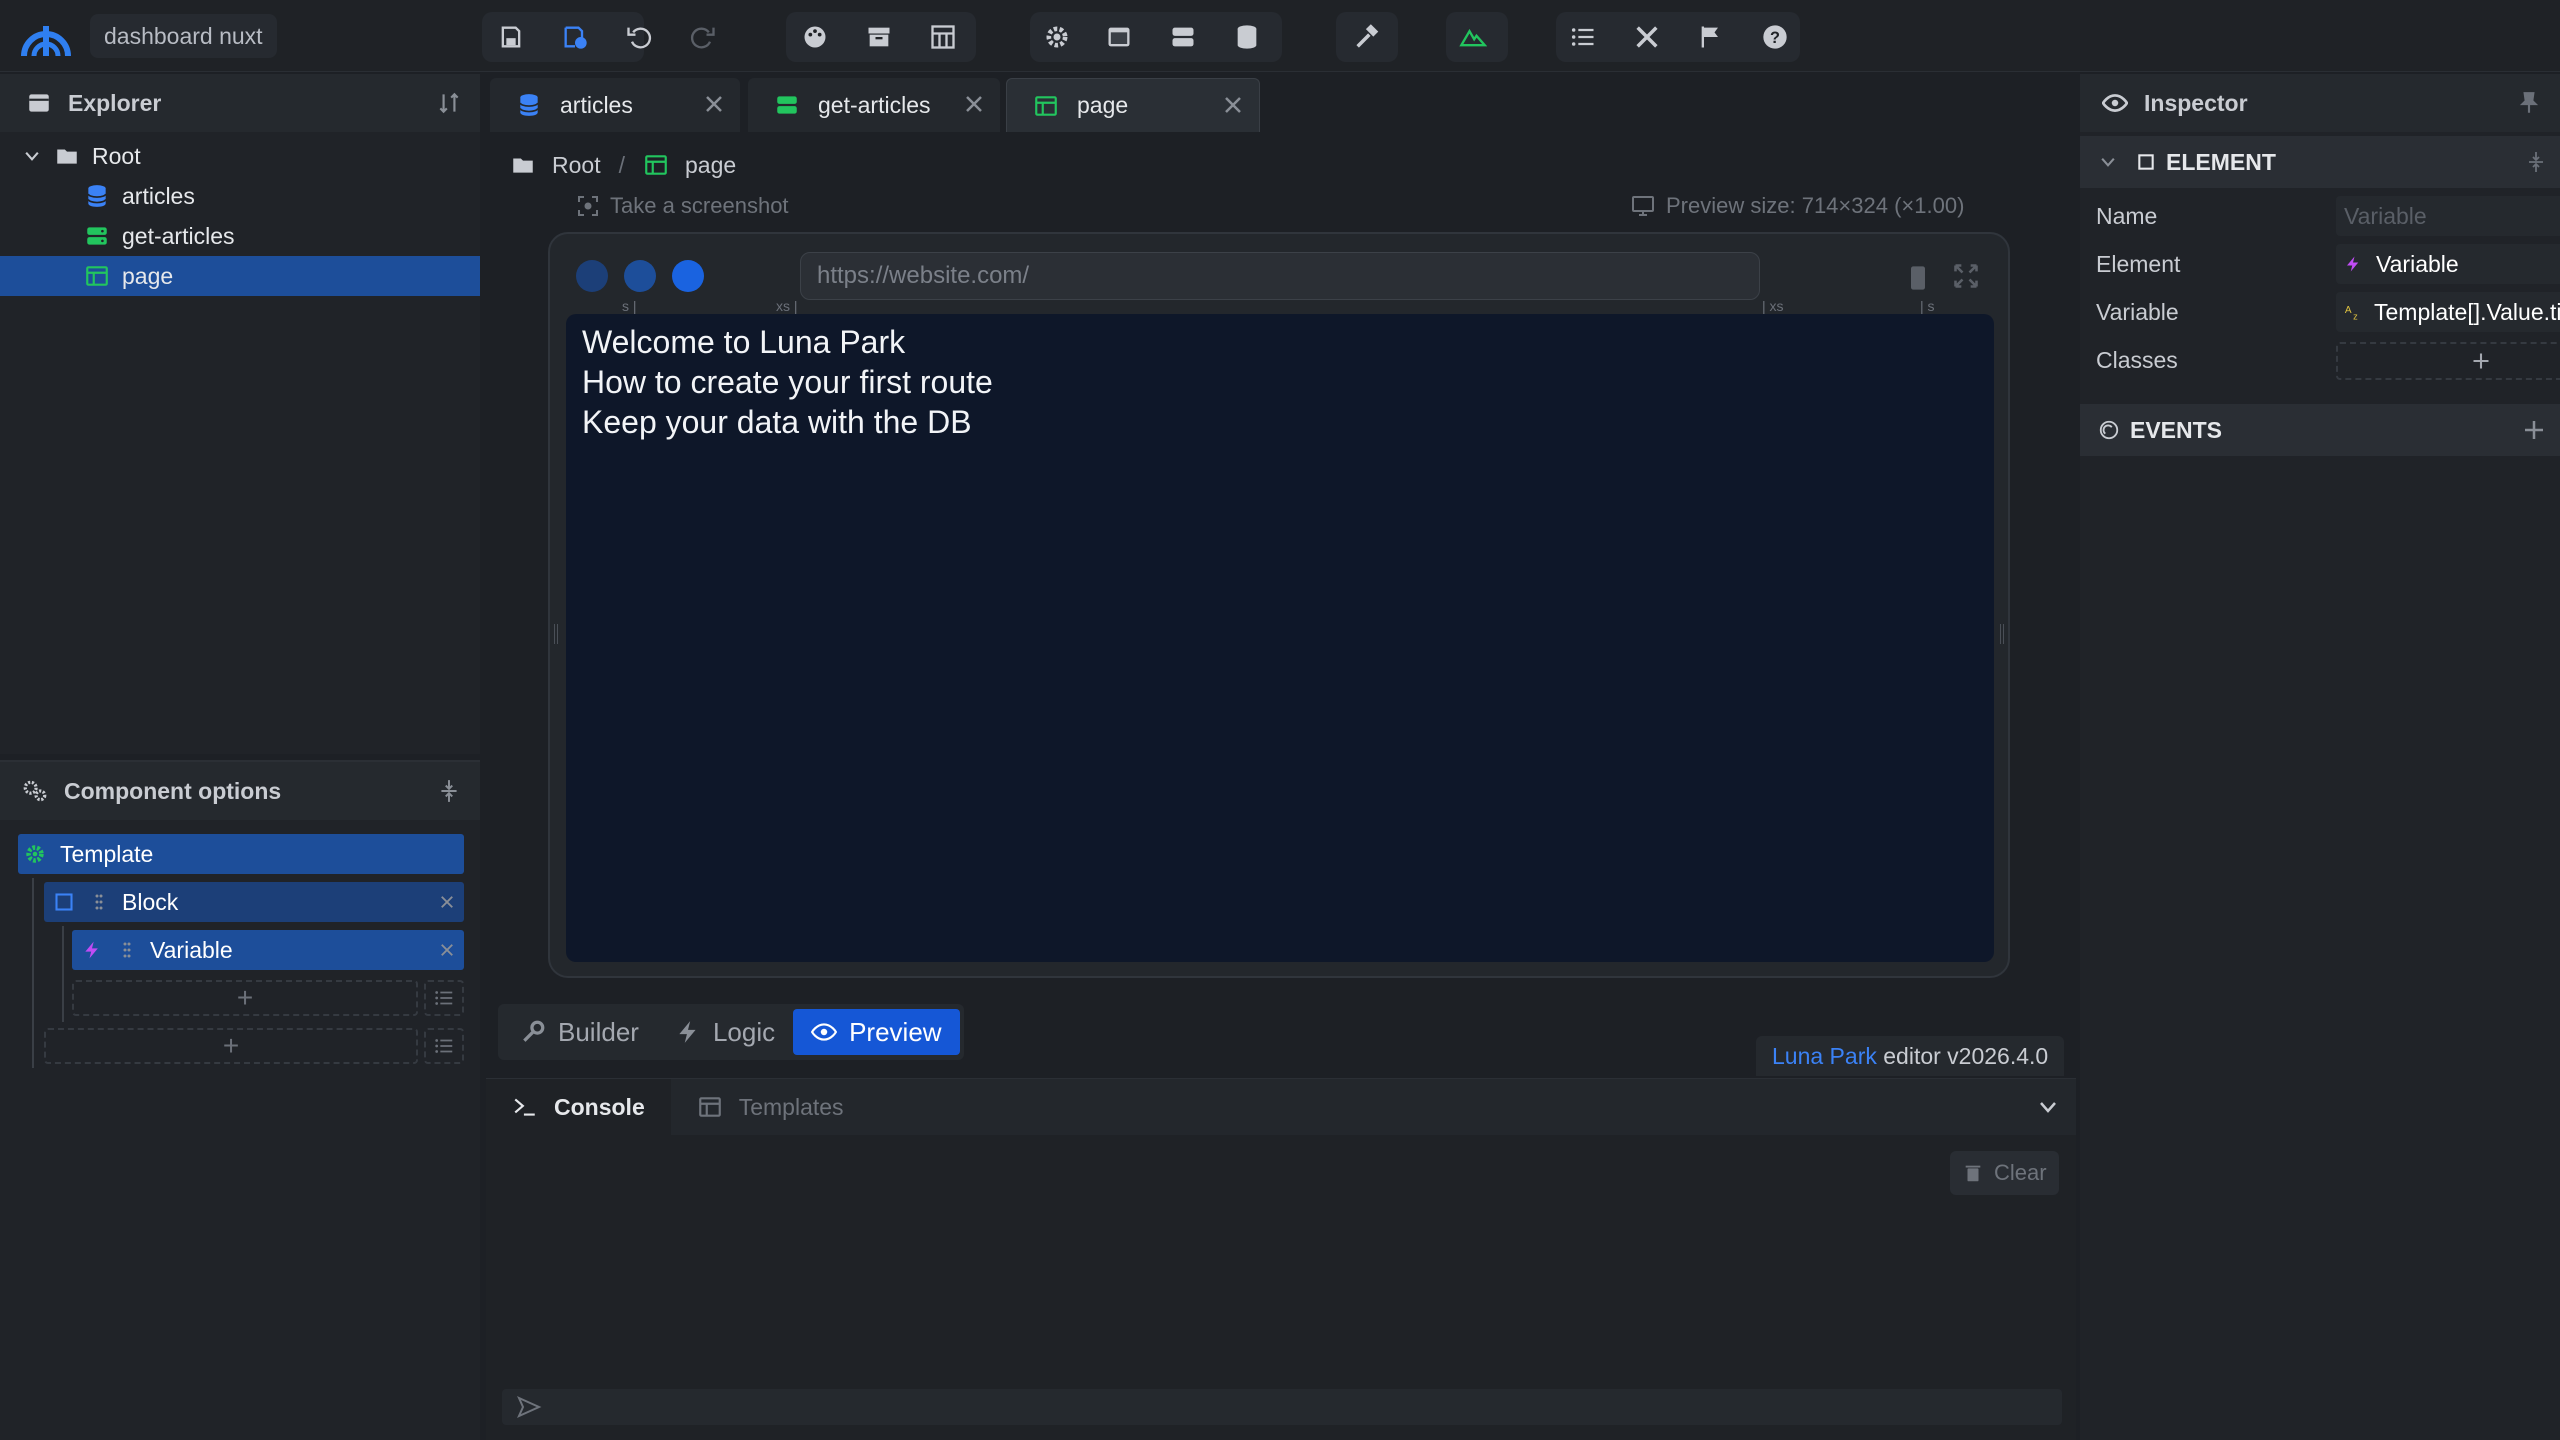 The width and height of the screenshot is (2560, 1440). Describe the element at coordinates (710, 165) in the screenshot. I see `breadcrumb-current: page` at that location.